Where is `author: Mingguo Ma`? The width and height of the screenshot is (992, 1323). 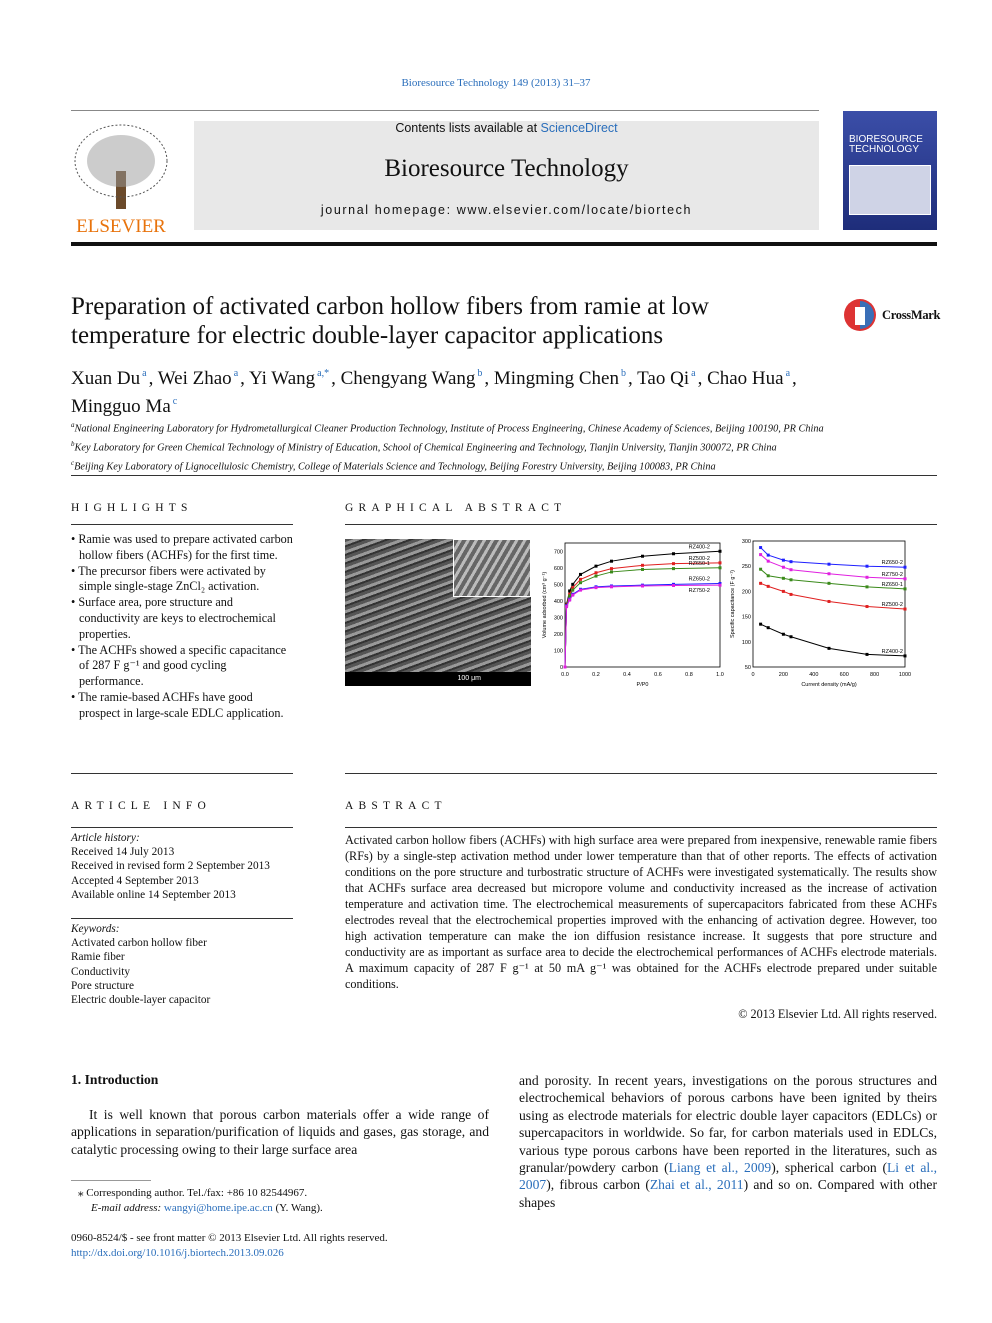 author: Mingguo Ma is located at coordinates (121, 406).